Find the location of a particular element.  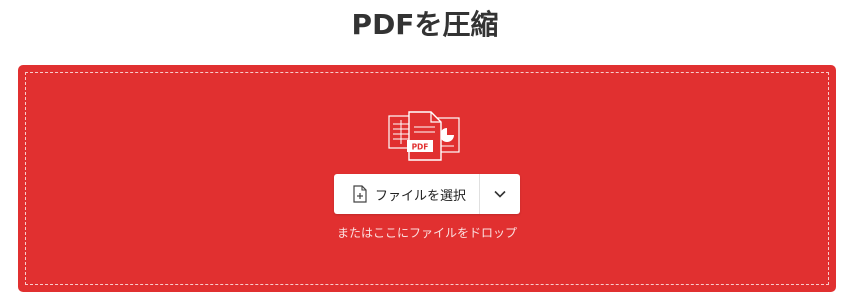

select-file-label: ファイルを選択 is located at coordinates (421, 196).